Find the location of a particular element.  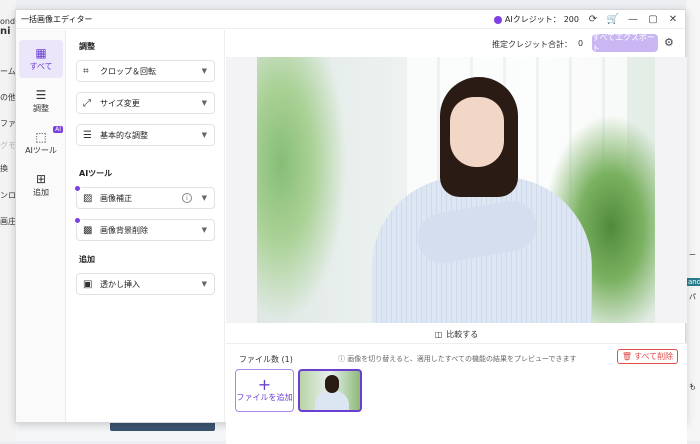

tool-label: 透かし挿入 is located at coordinates (120, 284).